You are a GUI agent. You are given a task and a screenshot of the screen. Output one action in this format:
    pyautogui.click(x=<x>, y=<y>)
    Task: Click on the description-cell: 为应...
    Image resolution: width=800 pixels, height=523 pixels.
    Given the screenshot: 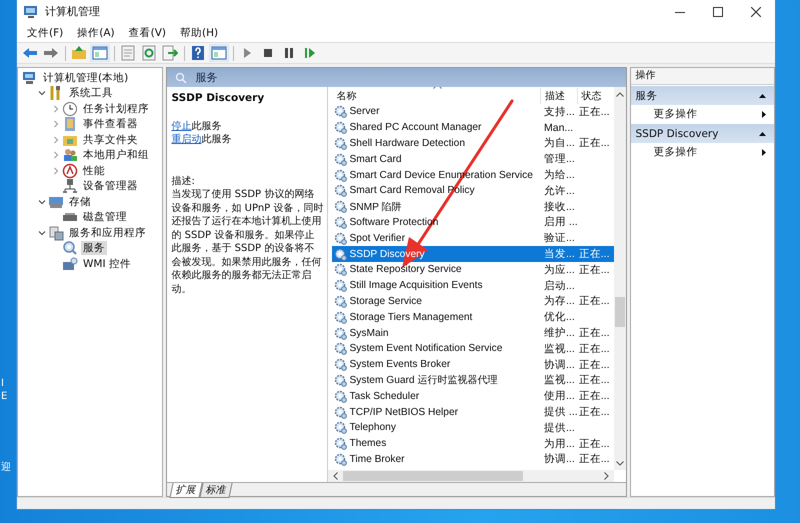 What is the action you would take?
    pyautogui.click(x=559, y=269)
    